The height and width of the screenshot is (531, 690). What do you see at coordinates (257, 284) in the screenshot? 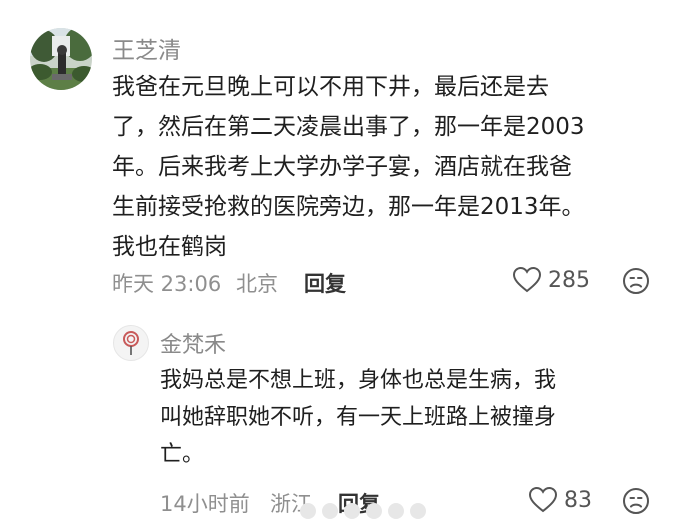
I see `comment-location: 北京` at bounding box center [257, 284].